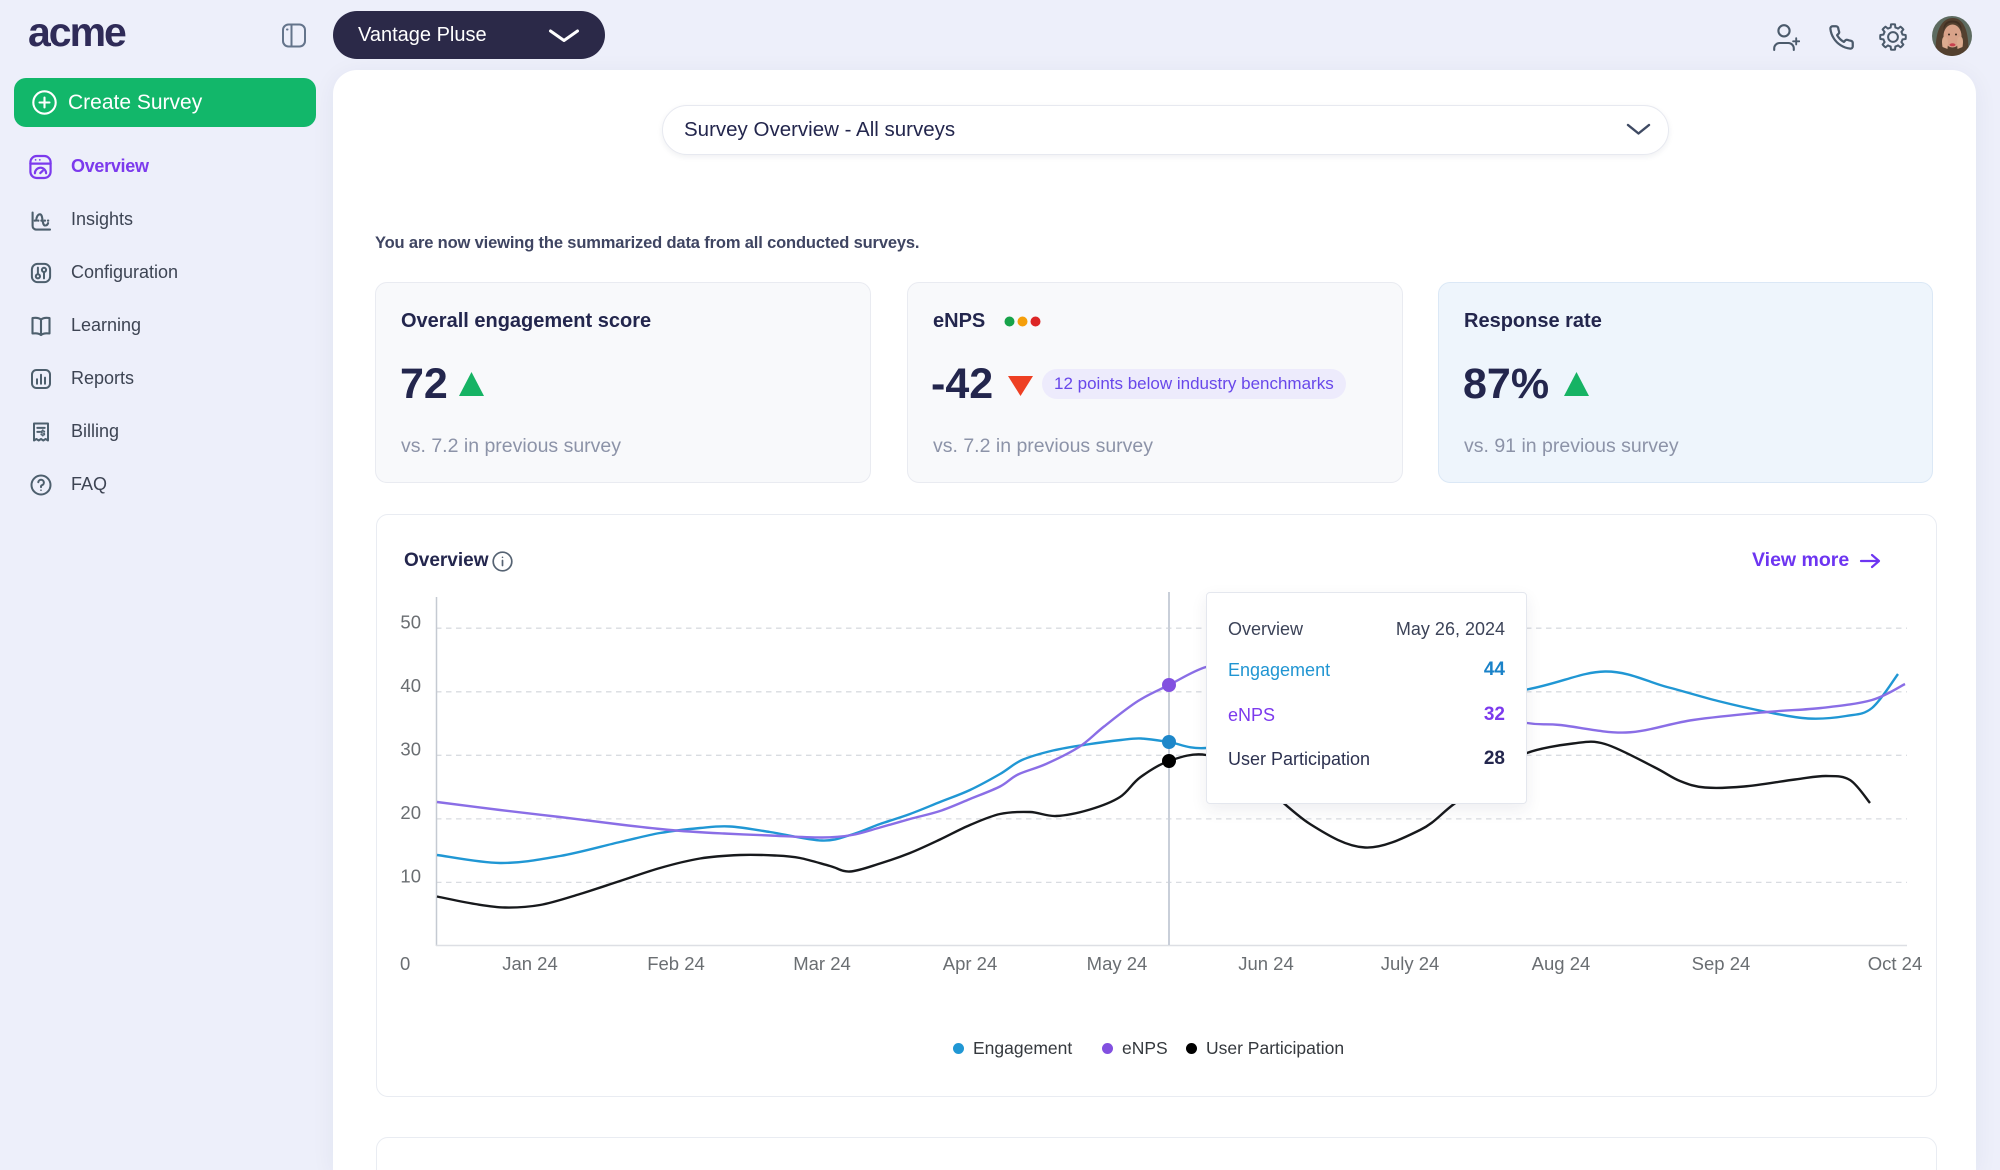  What do you see at coordinates (822, 963) in the screenshot?
I see `svg-text: Mar 24` at bounding box center [822, 963].